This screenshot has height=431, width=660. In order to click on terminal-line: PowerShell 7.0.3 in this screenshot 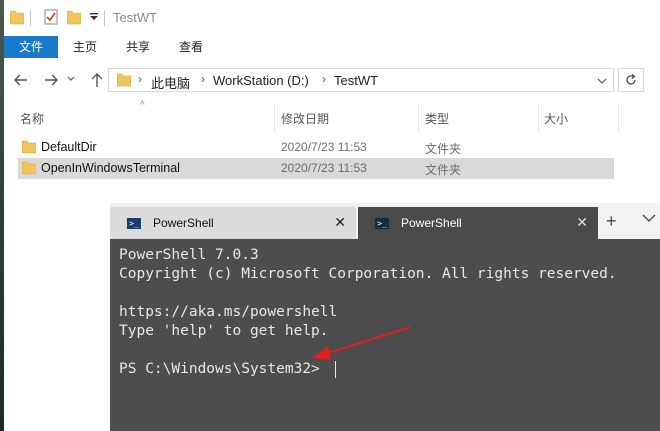, I will do `click(189, 255)`.